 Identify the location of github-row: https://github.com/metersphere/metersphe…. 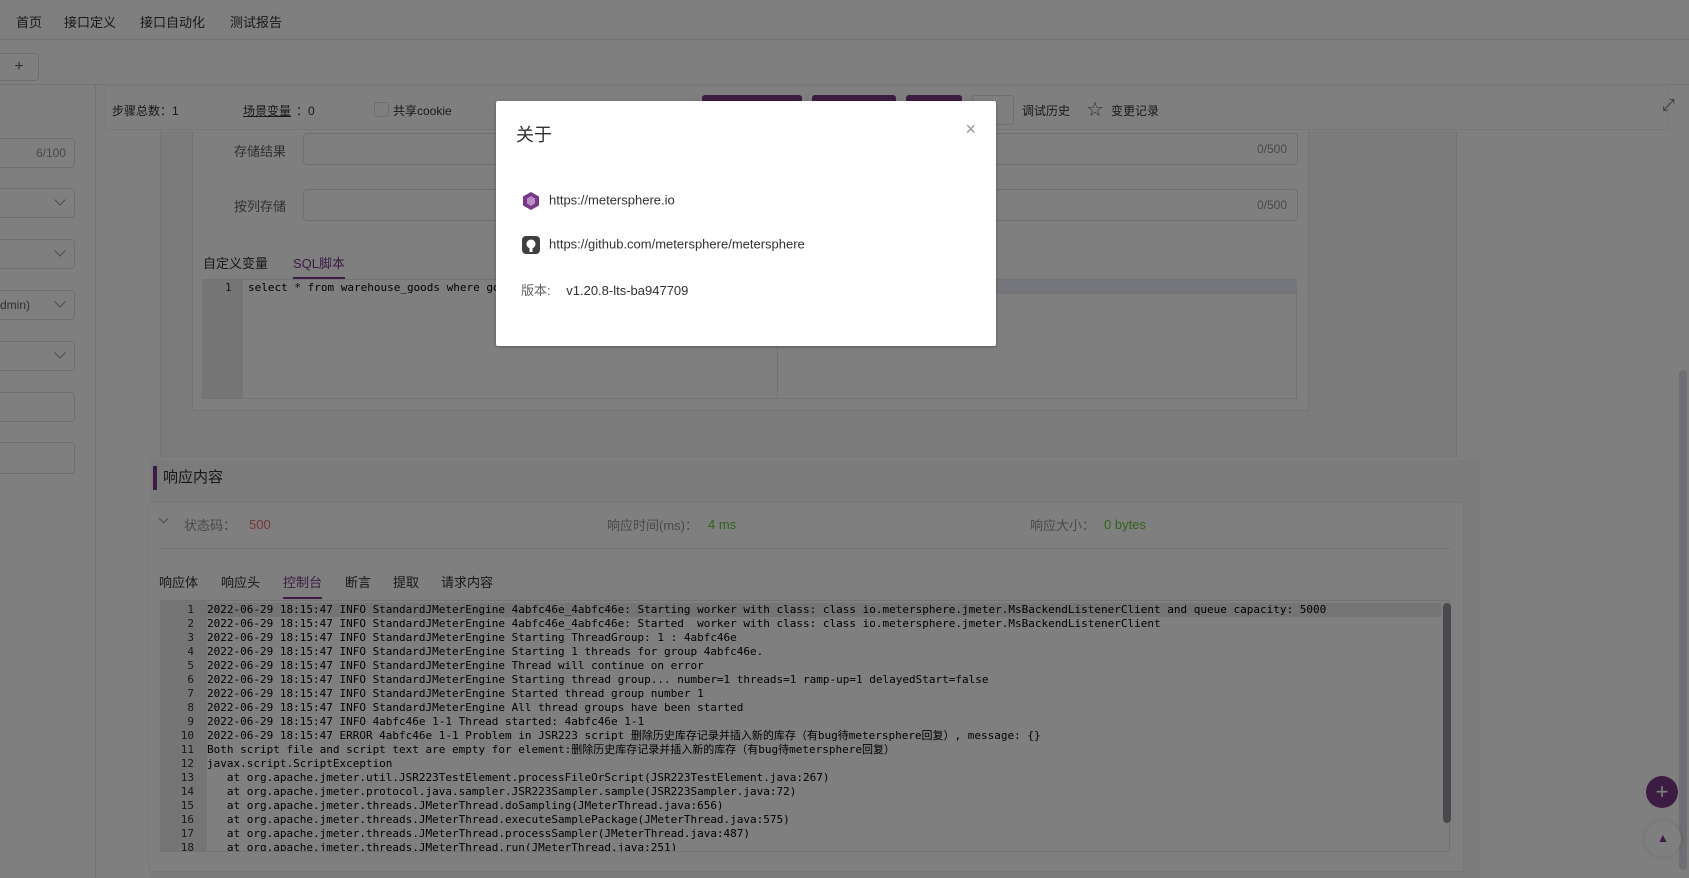
(663, 245).